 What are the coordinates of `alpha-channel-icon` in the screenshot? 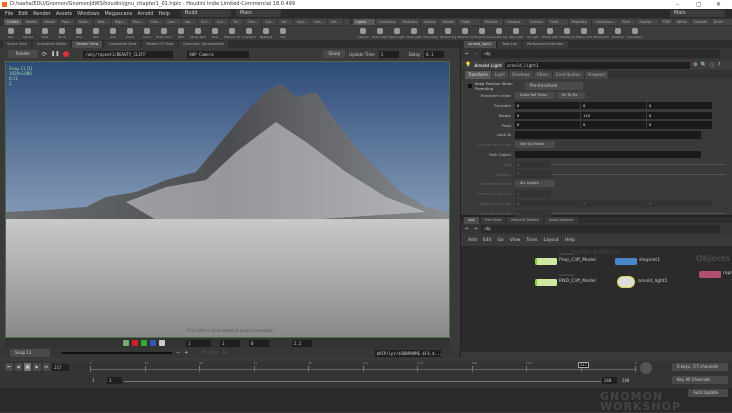 It's located at (162, 343).